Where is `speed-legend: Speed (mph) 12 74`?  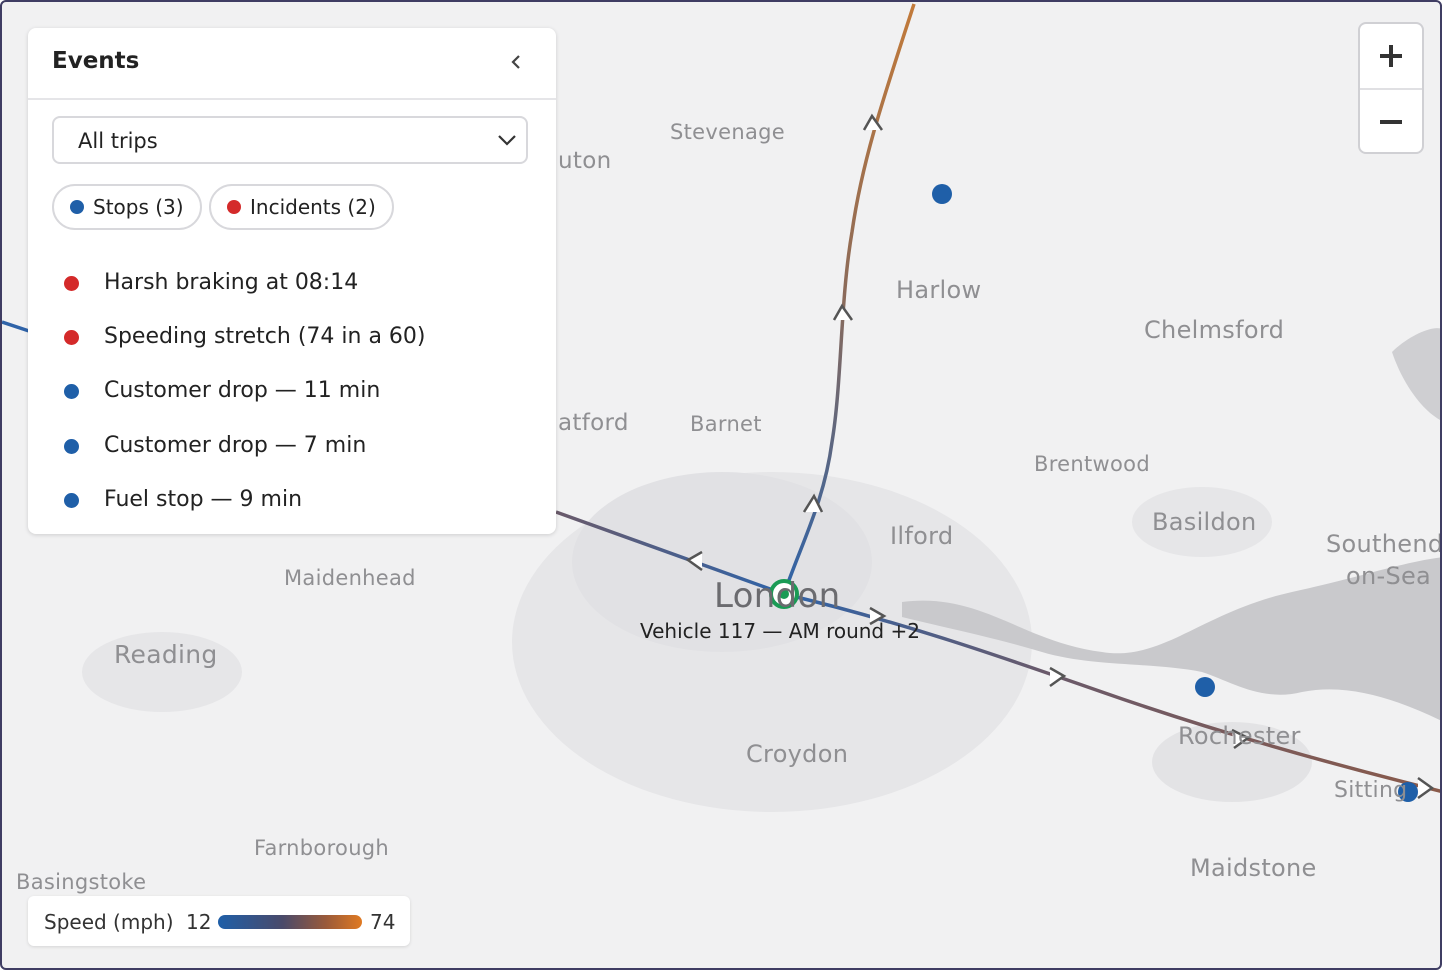 speed-legend: Speed (mph) 12 74 is located at coordinates (219, 921).